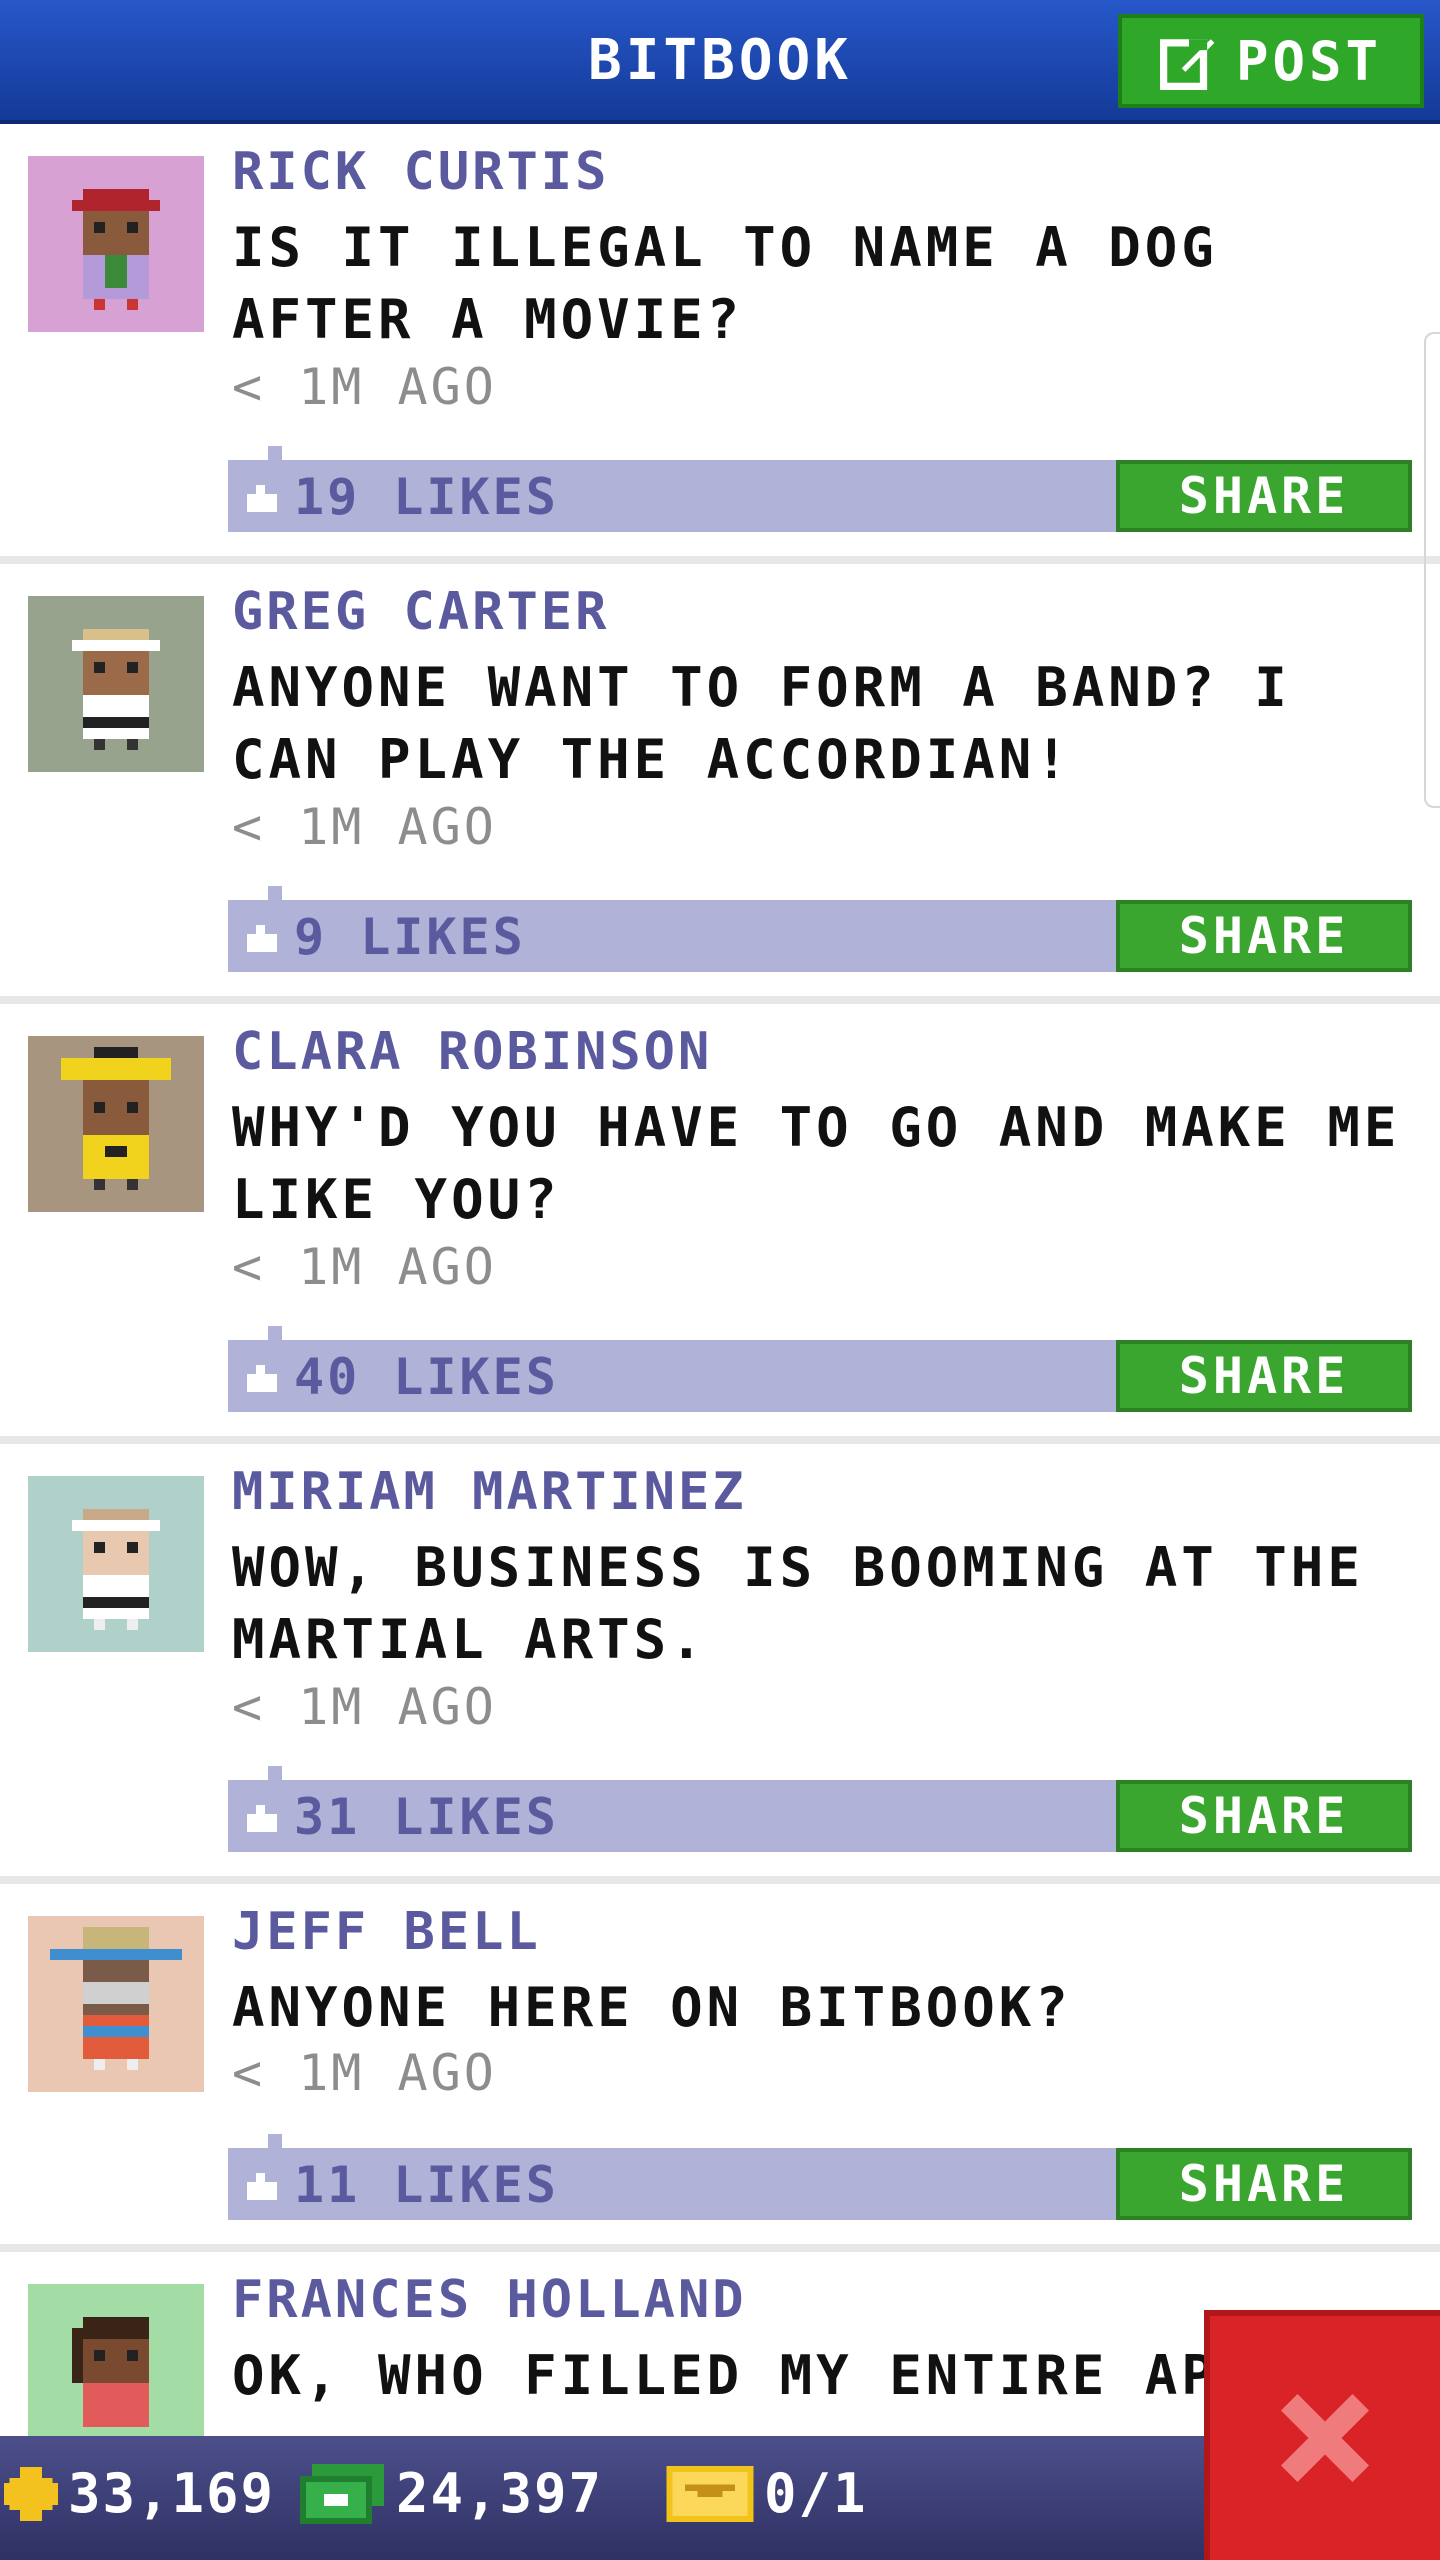  I want to click on likes-bar: 19 LIKES SHARE, so click(820, 489).